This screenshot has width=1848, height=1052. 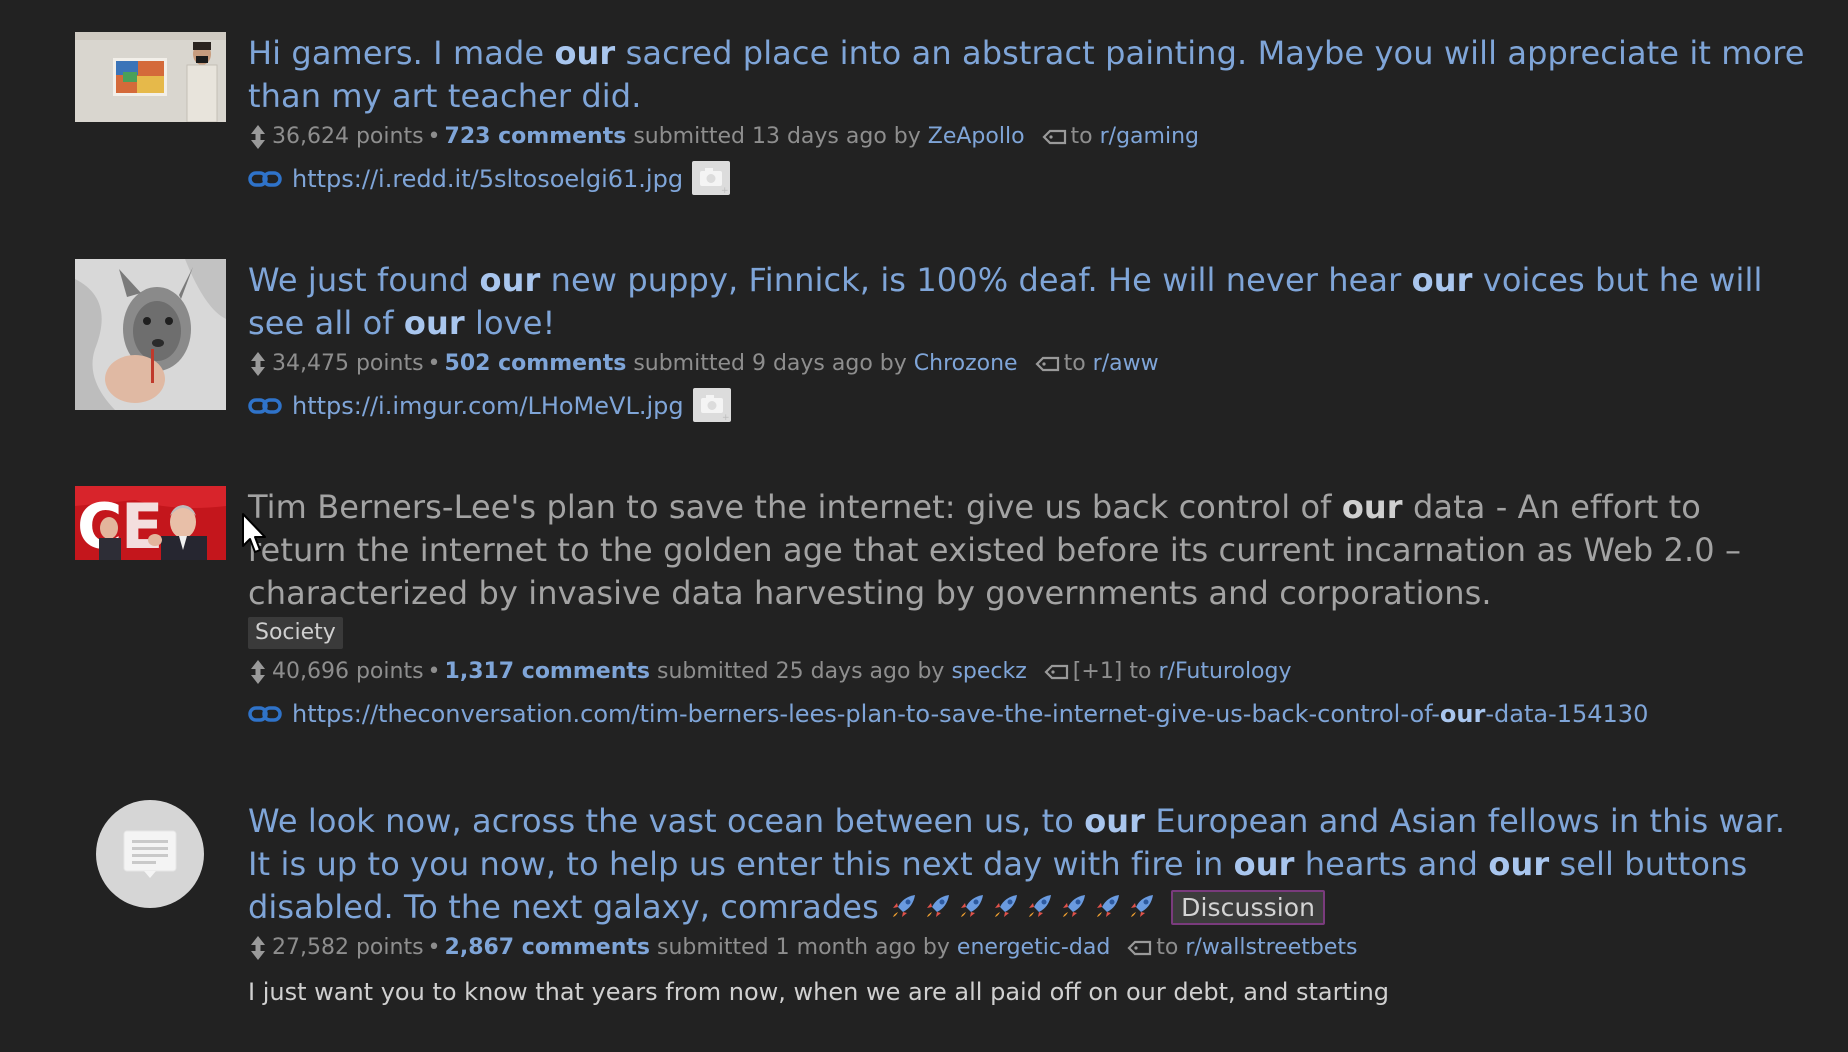 I want to click on post-points: 36,624 points, so click(x=348, y=136).